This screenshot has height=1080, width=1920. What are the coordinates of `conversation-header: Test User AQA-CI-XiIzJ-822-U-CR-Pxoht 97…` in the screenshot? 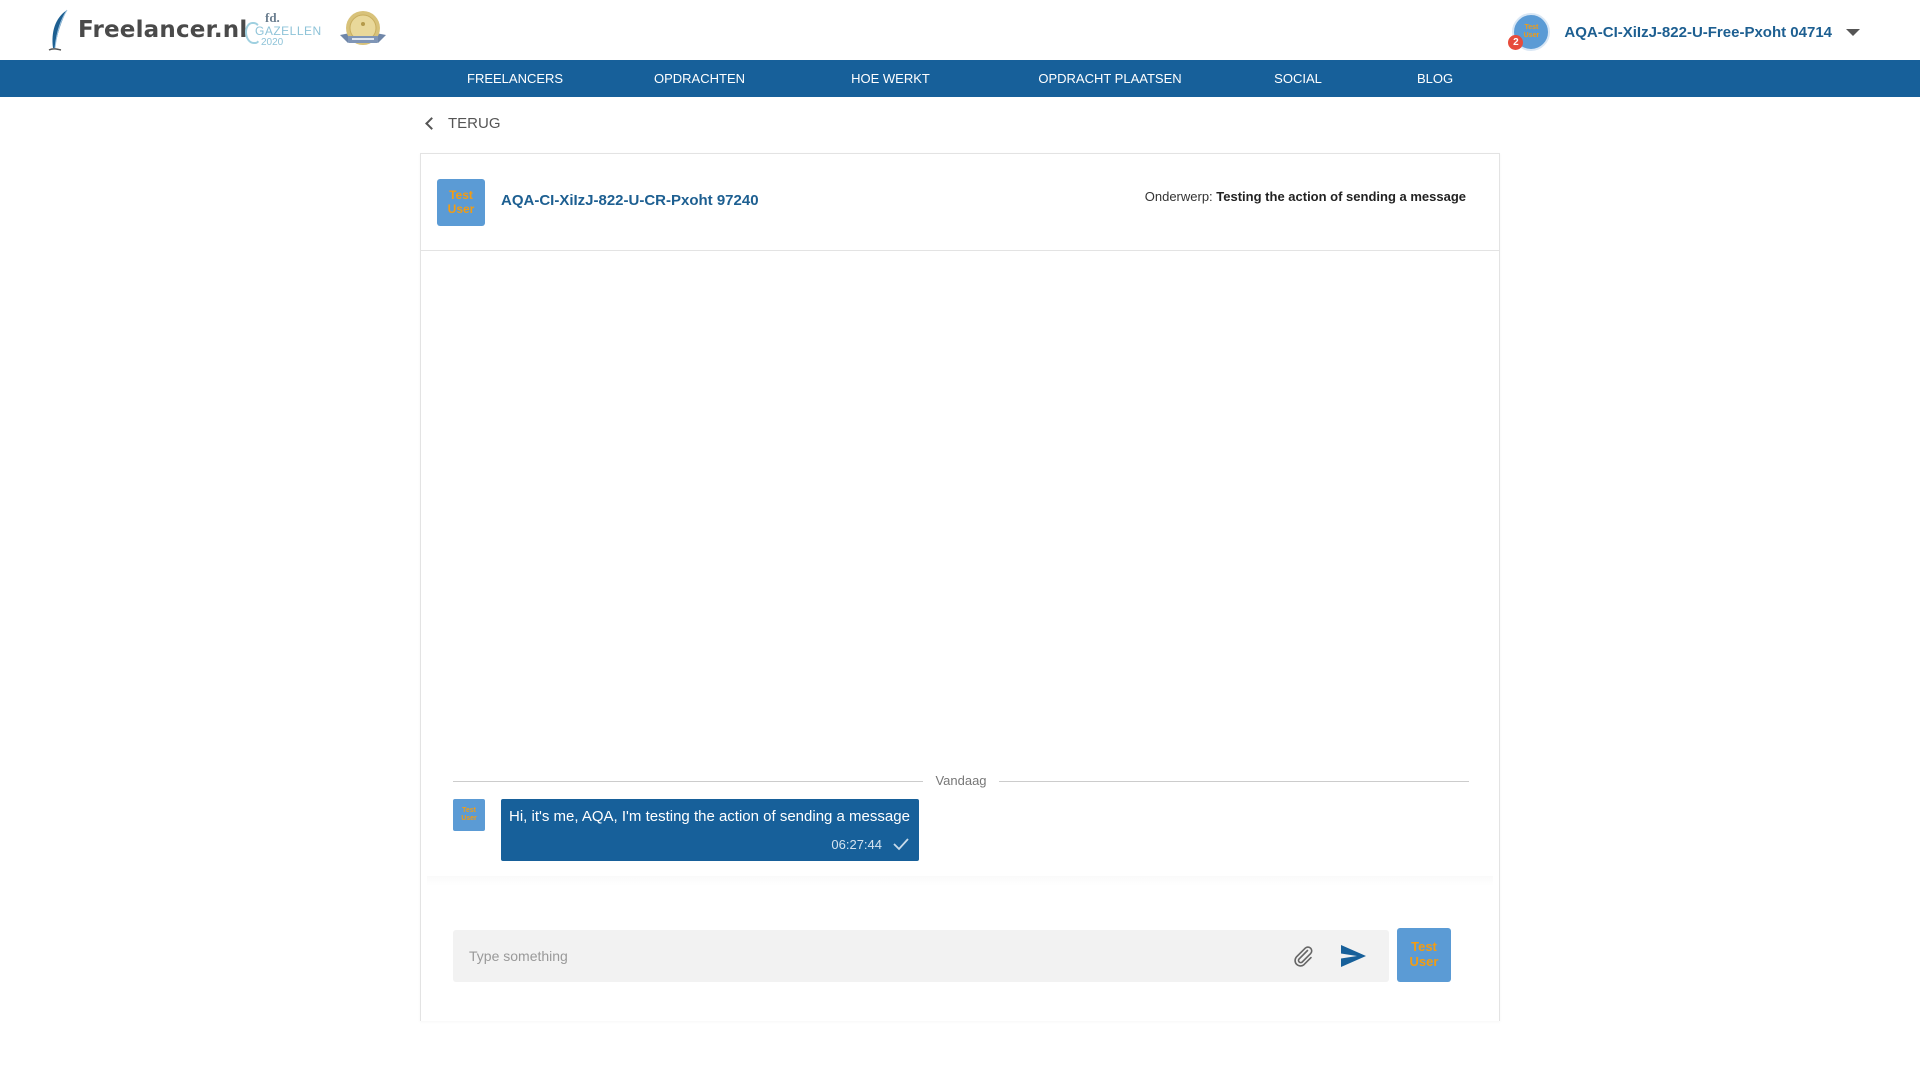 It's located at (960, 202).